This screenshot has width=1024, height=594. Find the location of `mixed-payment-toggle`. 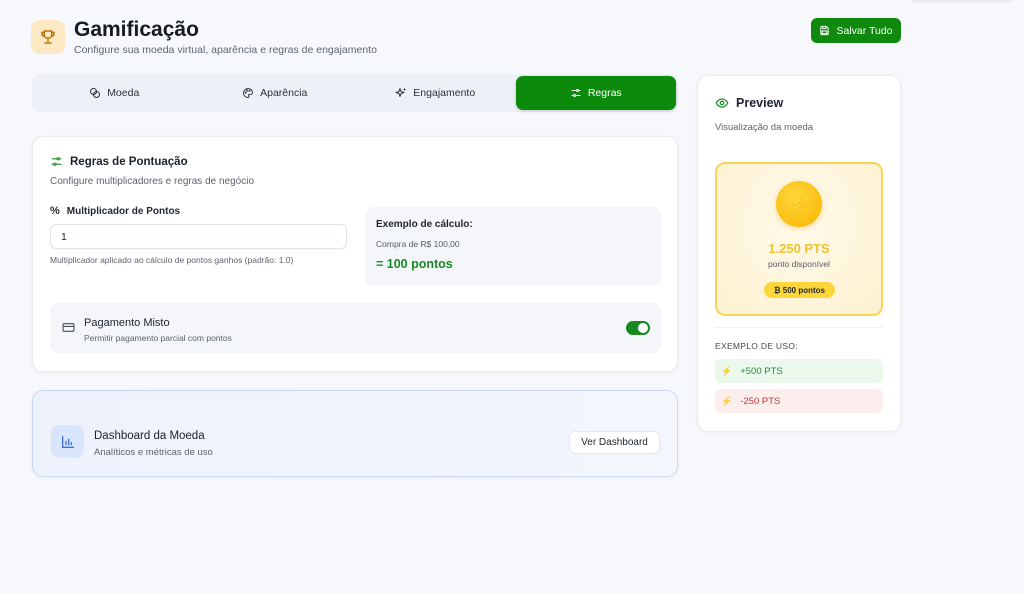

mixed-payment-toggle is located at coordinates (638, 328).